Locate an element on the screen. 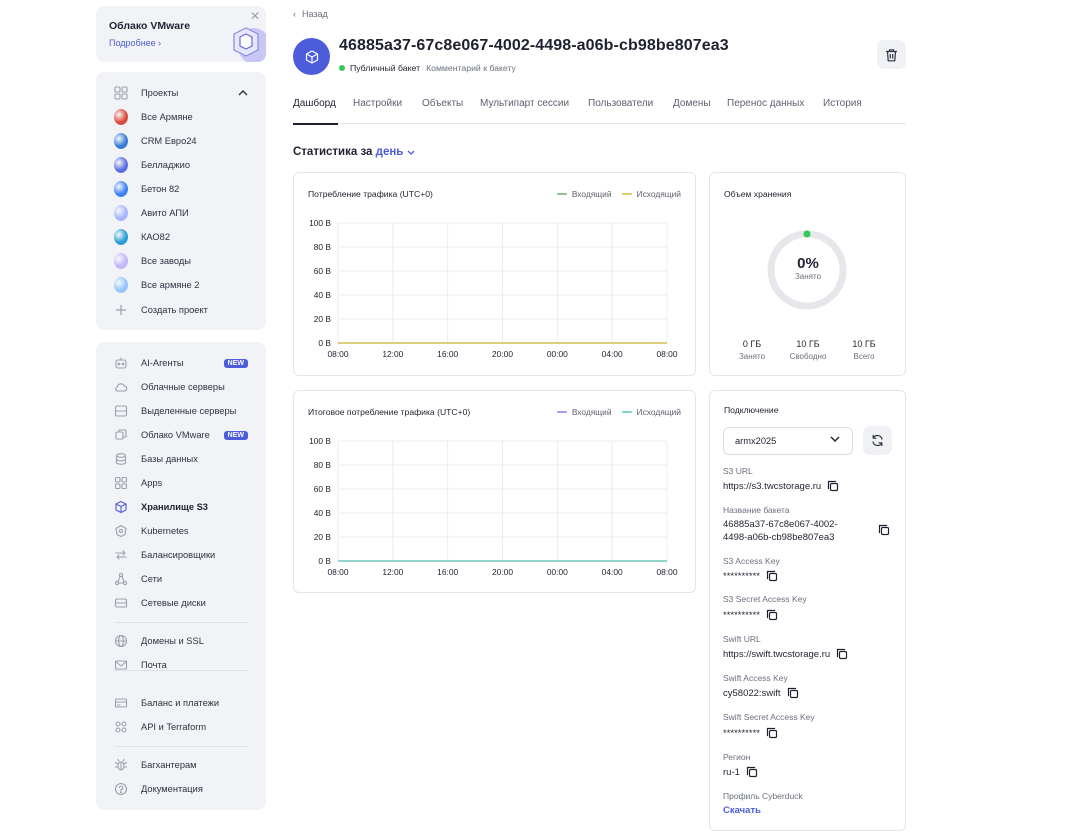 This screenshot has height=833, width=1080. y-tick-label: 60 B is located at coordinates (323, 489).